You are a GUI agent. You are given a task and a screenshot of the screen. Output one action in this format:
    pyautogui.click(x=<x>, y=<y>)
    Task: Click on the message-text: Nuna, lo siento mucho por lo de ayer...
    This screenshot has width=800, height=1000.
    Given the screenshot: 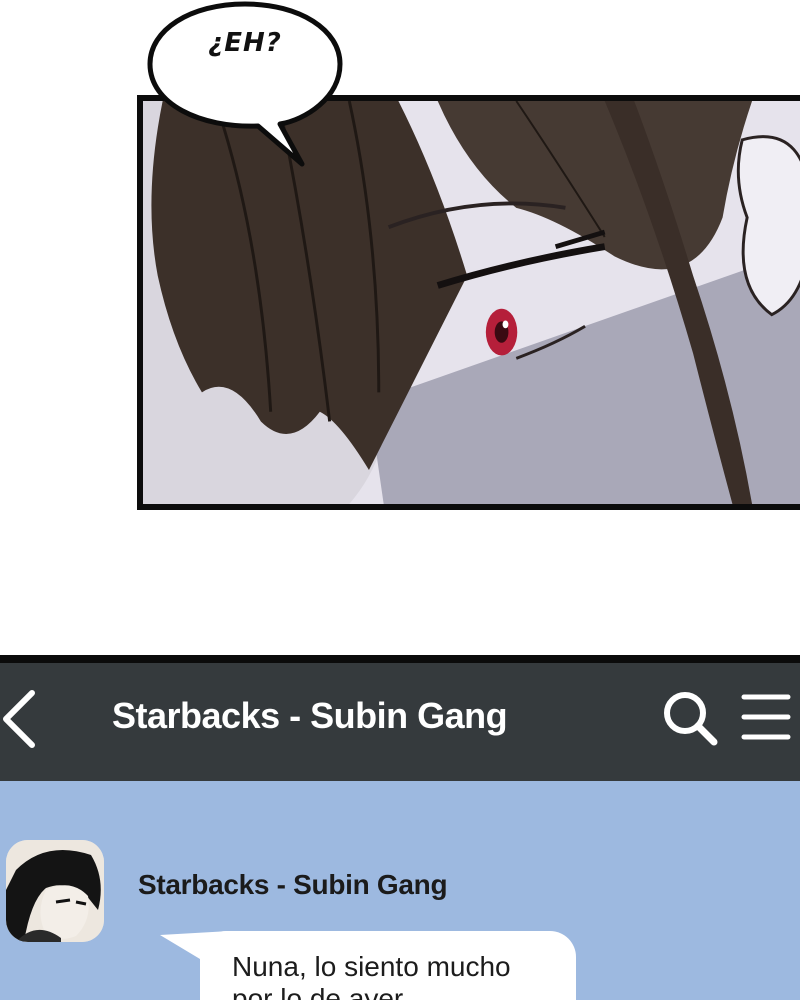 What is the action you would take?
    pyautogui.click(x=371, y=975)
    